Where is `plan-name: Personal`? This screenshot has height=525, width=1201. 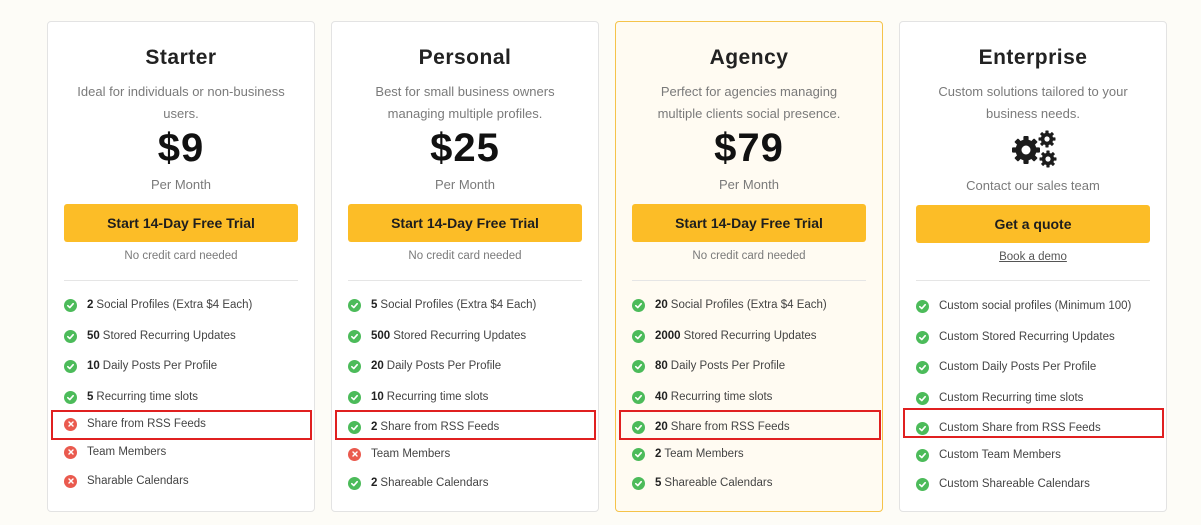
plan-name: Personal is located at coordinates (465, 57).